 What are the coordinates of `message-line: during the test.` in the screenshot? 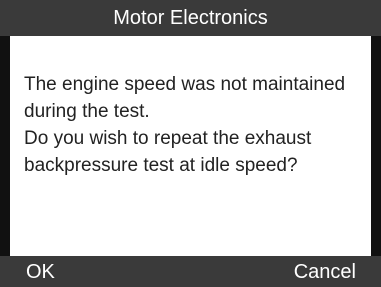 It's located at (87, 111).